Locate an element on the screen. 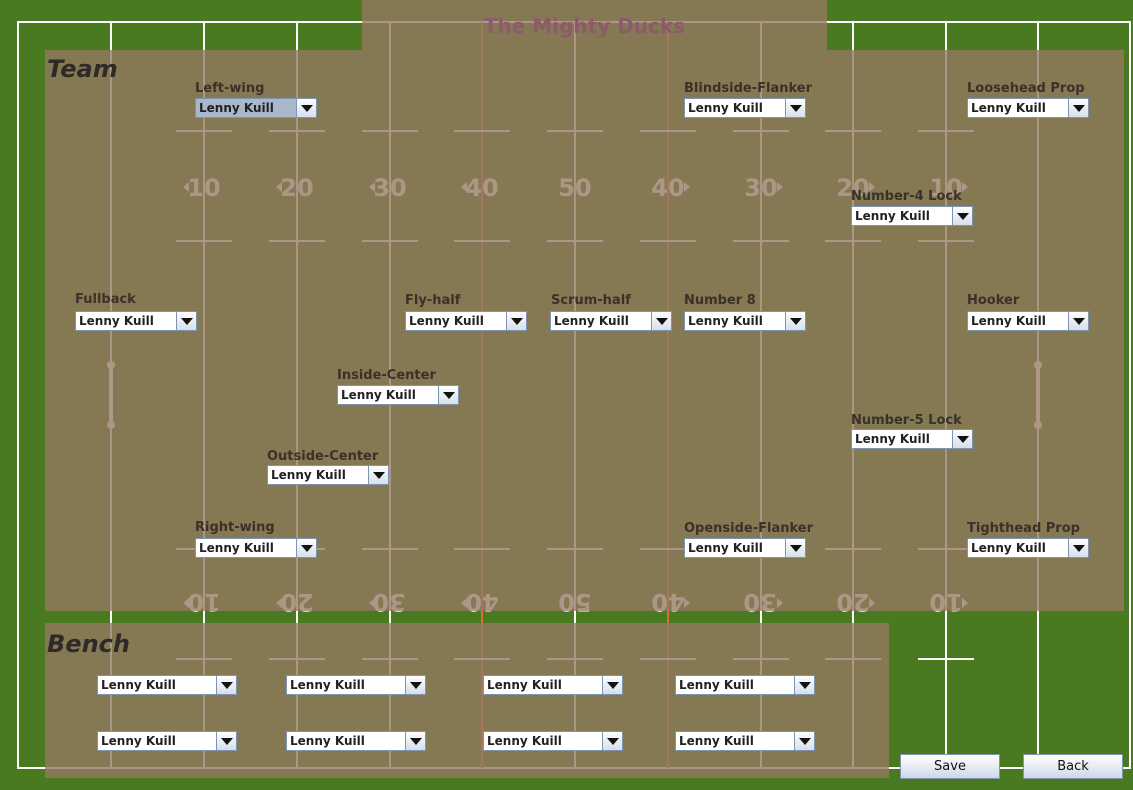  select-number-8: Lenny Kuill is located at coordinates (745, 321).